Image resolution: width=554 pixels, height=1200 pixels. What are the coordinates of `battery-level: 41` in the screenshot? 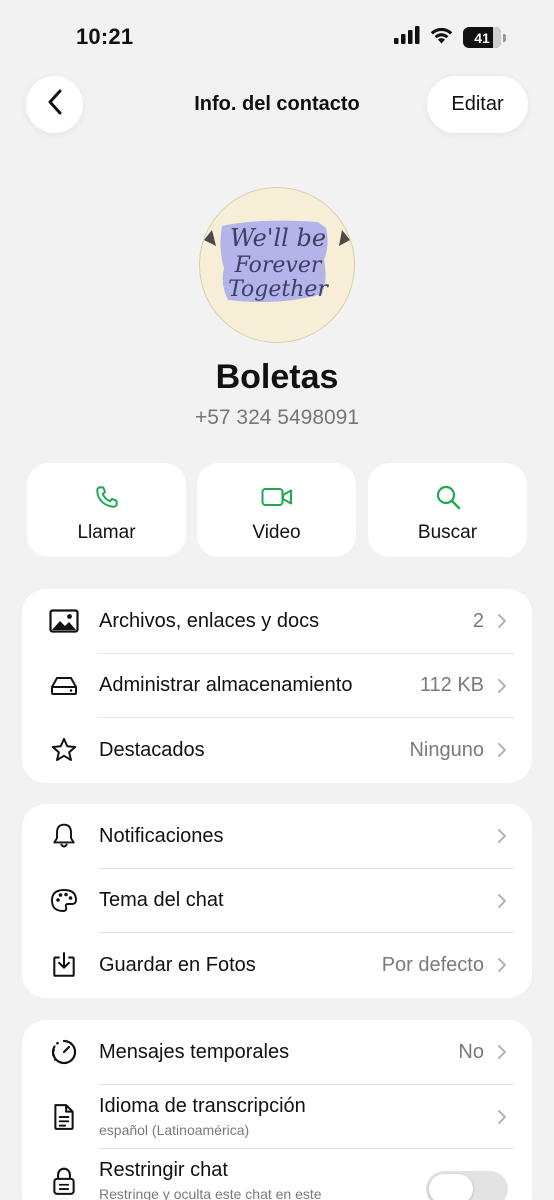 It's located at (482, 37).